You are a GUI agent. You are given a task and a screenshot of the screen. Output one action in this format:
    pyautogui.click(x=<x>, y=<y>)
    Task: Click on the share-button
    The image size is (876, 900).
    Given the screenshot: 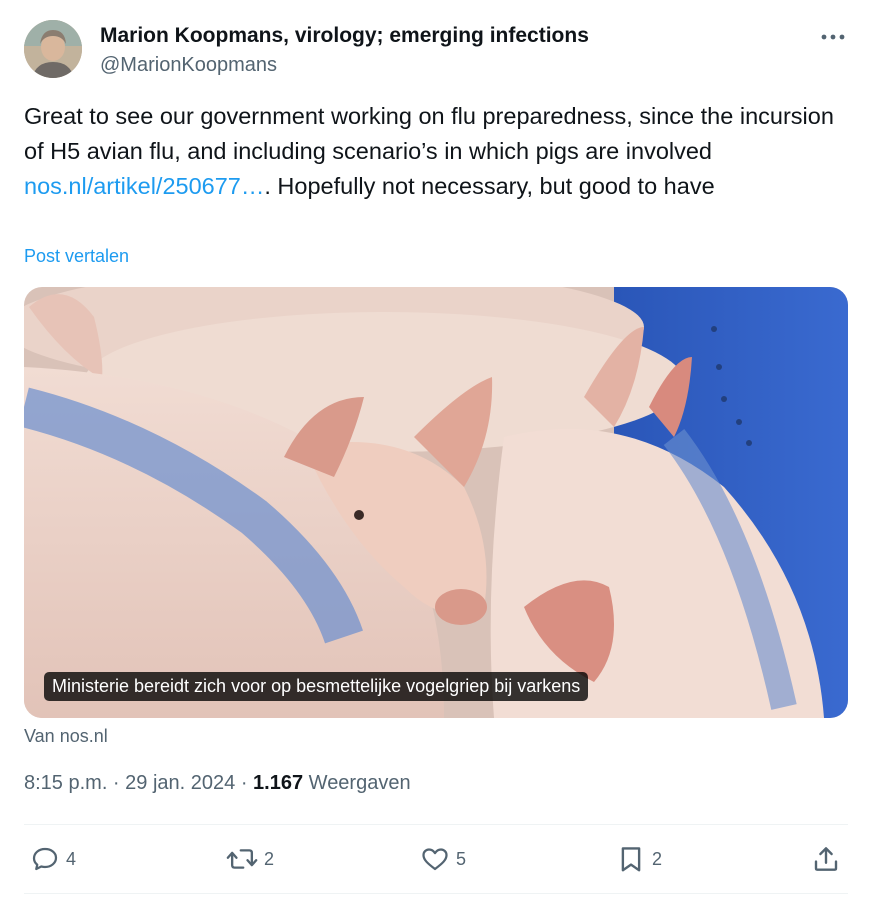 What is the action you would take?
    pyautogui.click(x=826, y=859)
    